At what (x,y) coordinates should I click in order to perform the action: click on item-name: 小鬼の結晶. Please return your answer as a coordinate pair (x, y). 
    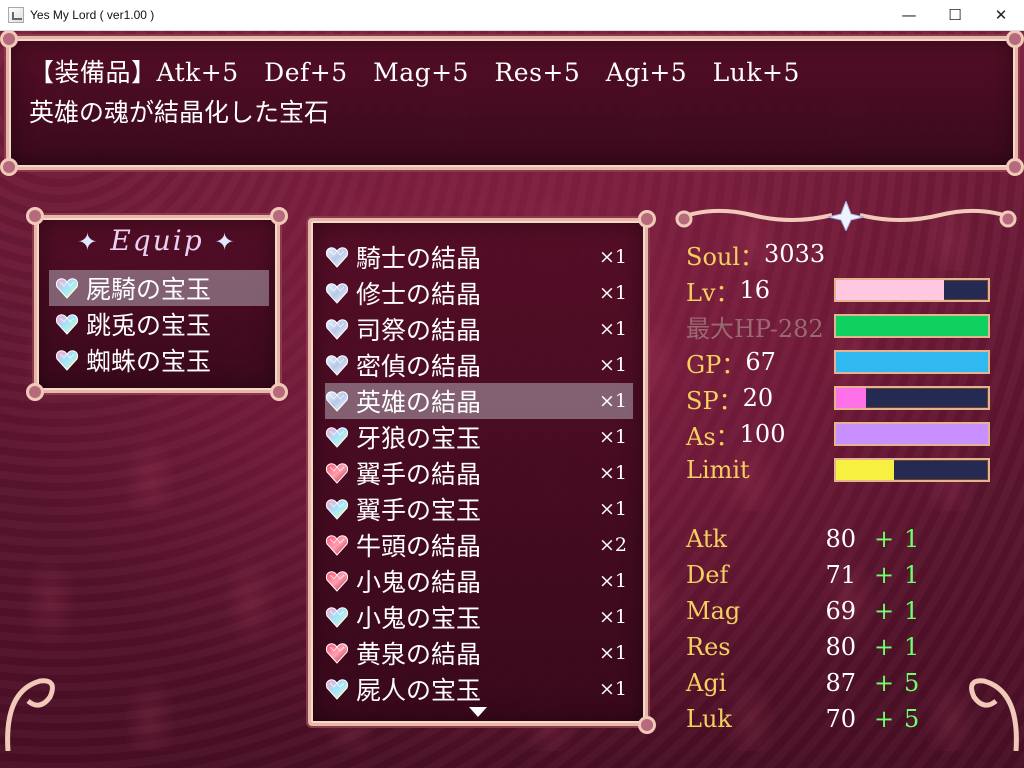
    Looking at the image, I should click on (419, 582).